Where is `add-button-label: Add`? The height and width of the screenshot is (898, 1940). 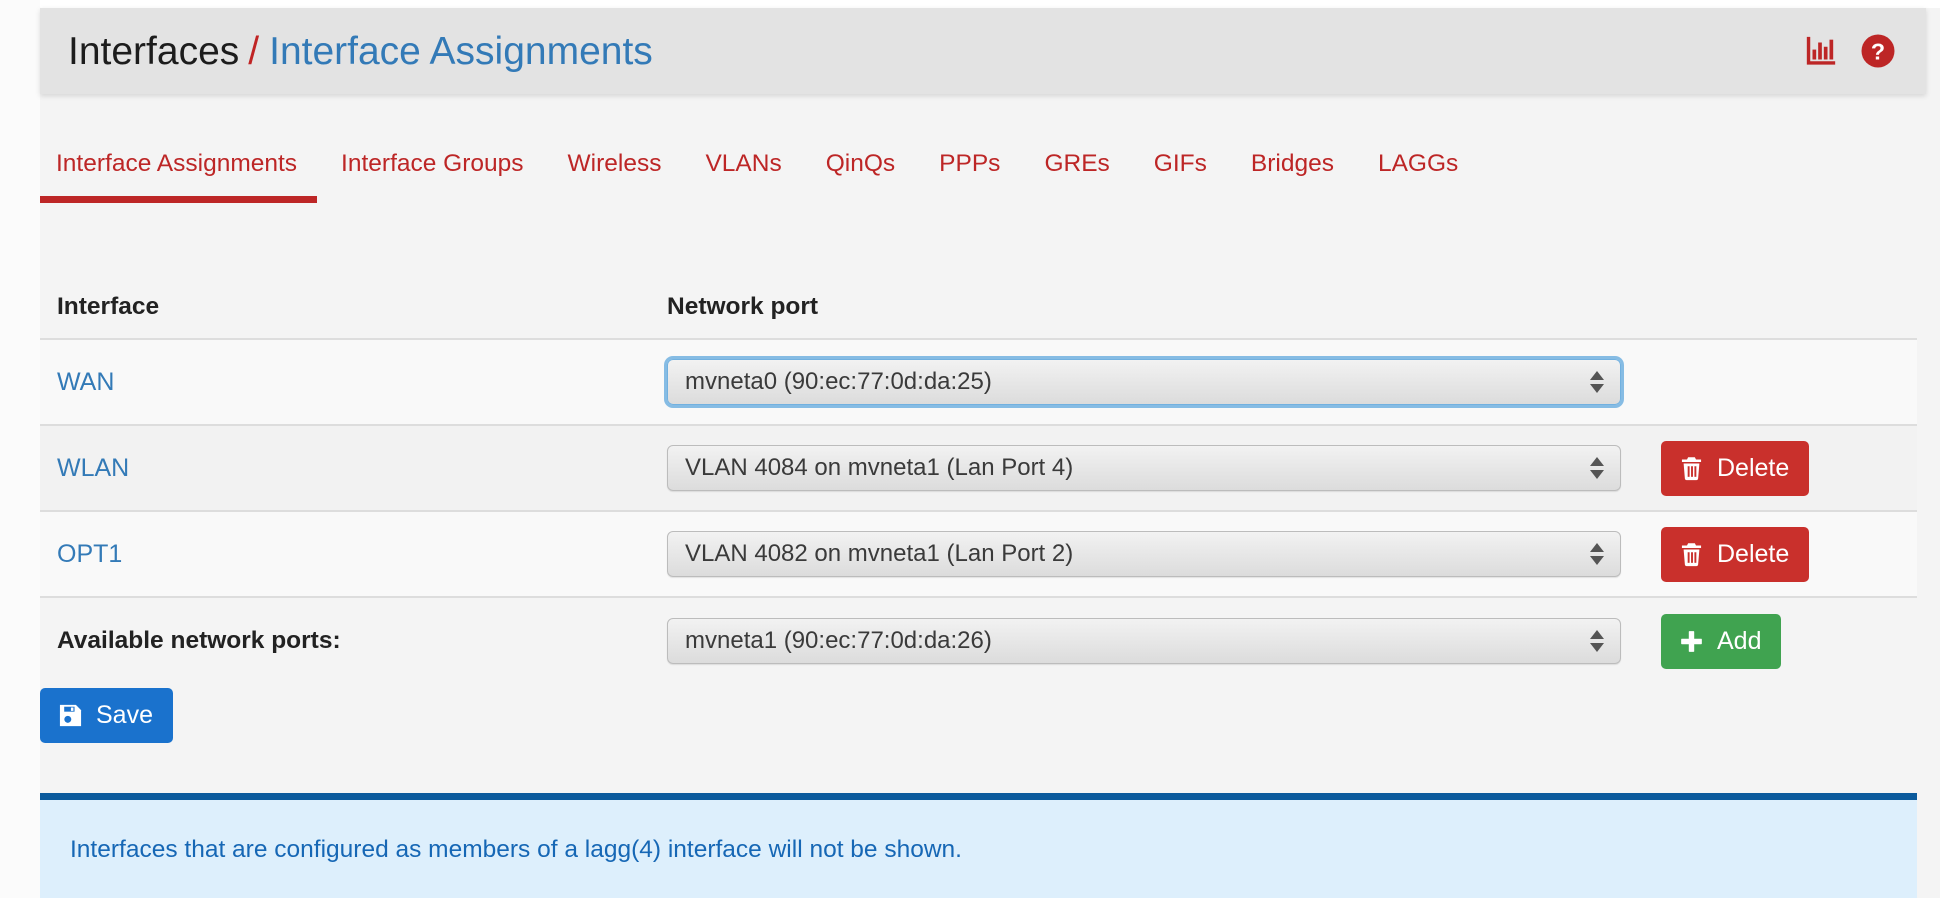
add-button-label: Add is located at coordinates (1739, 640).